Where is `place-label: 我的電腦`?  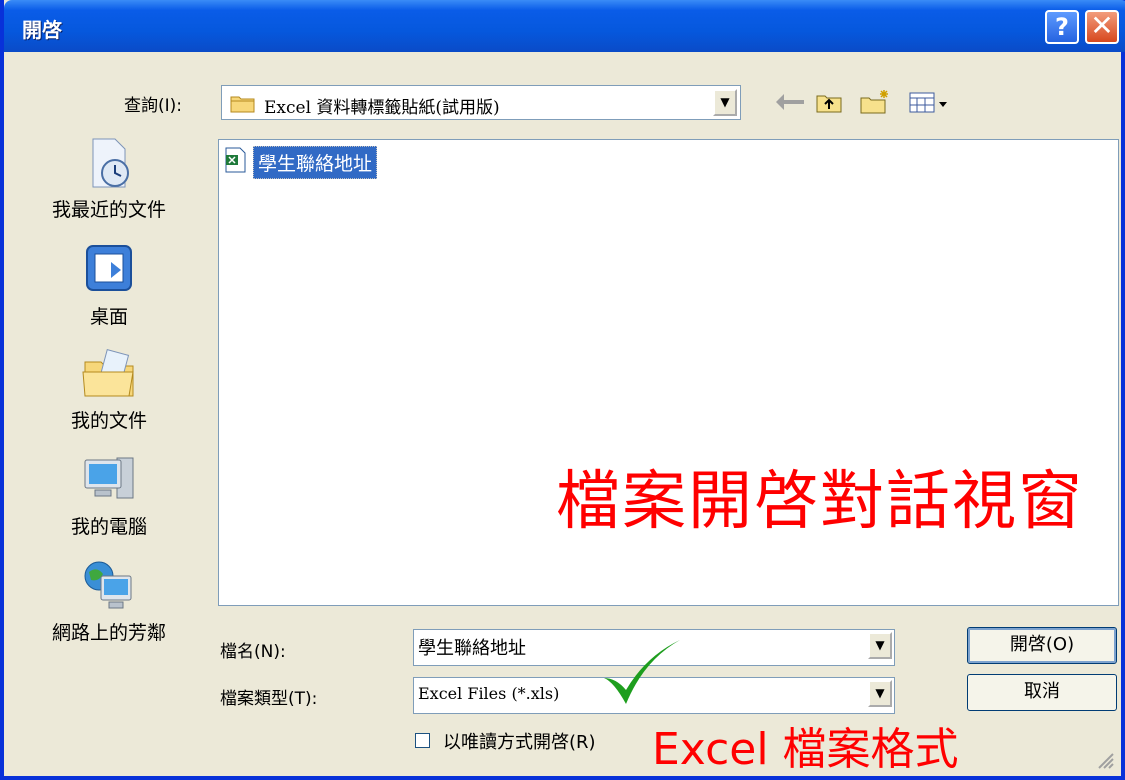 place-label: 我的電腦 is located at coordinates (108, 527).